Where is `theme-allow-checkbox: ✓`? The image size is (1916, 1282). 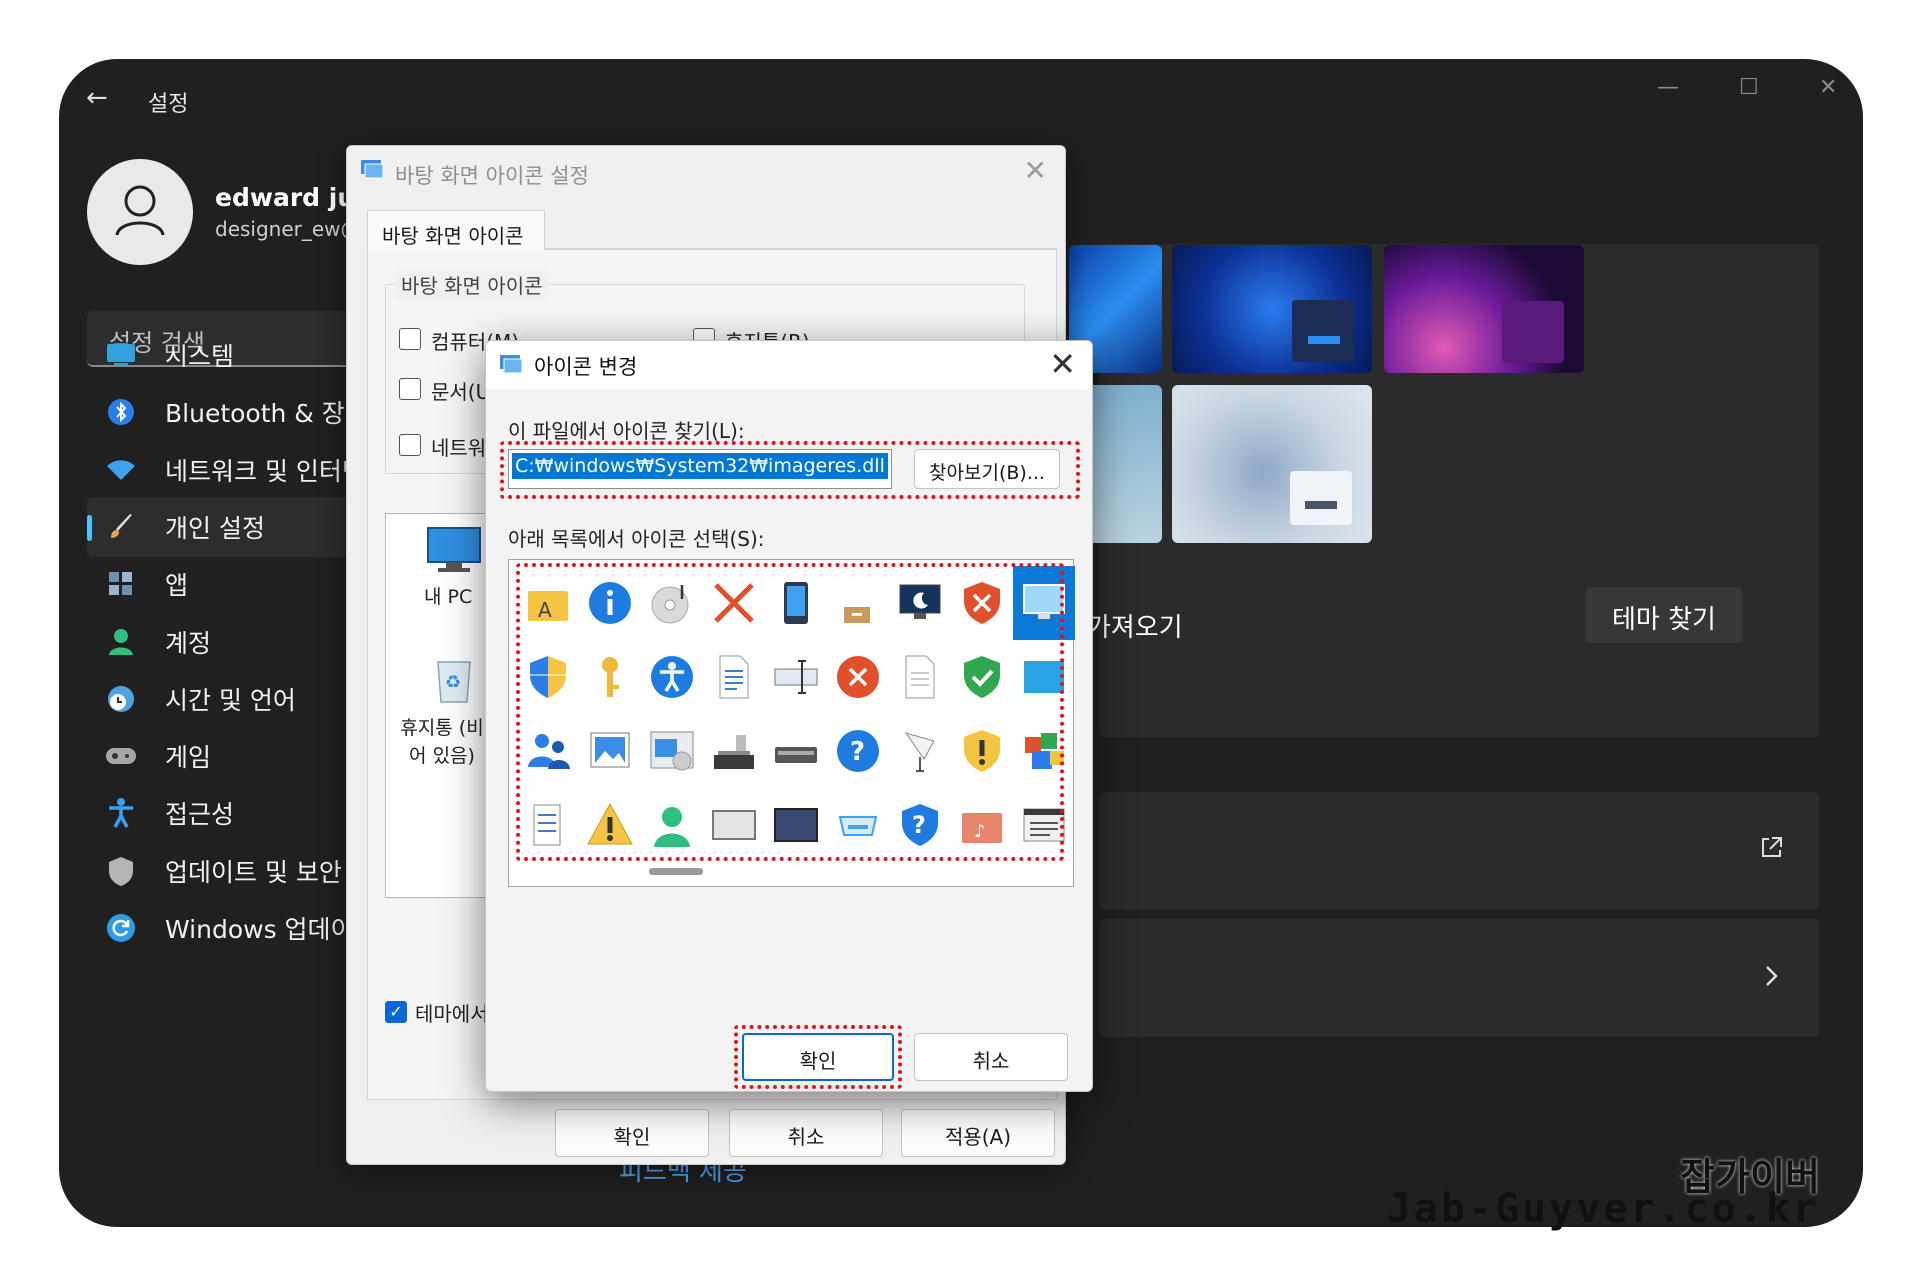 theme-allow-checkbox: ✓ is located at coordinates (396, 1012).